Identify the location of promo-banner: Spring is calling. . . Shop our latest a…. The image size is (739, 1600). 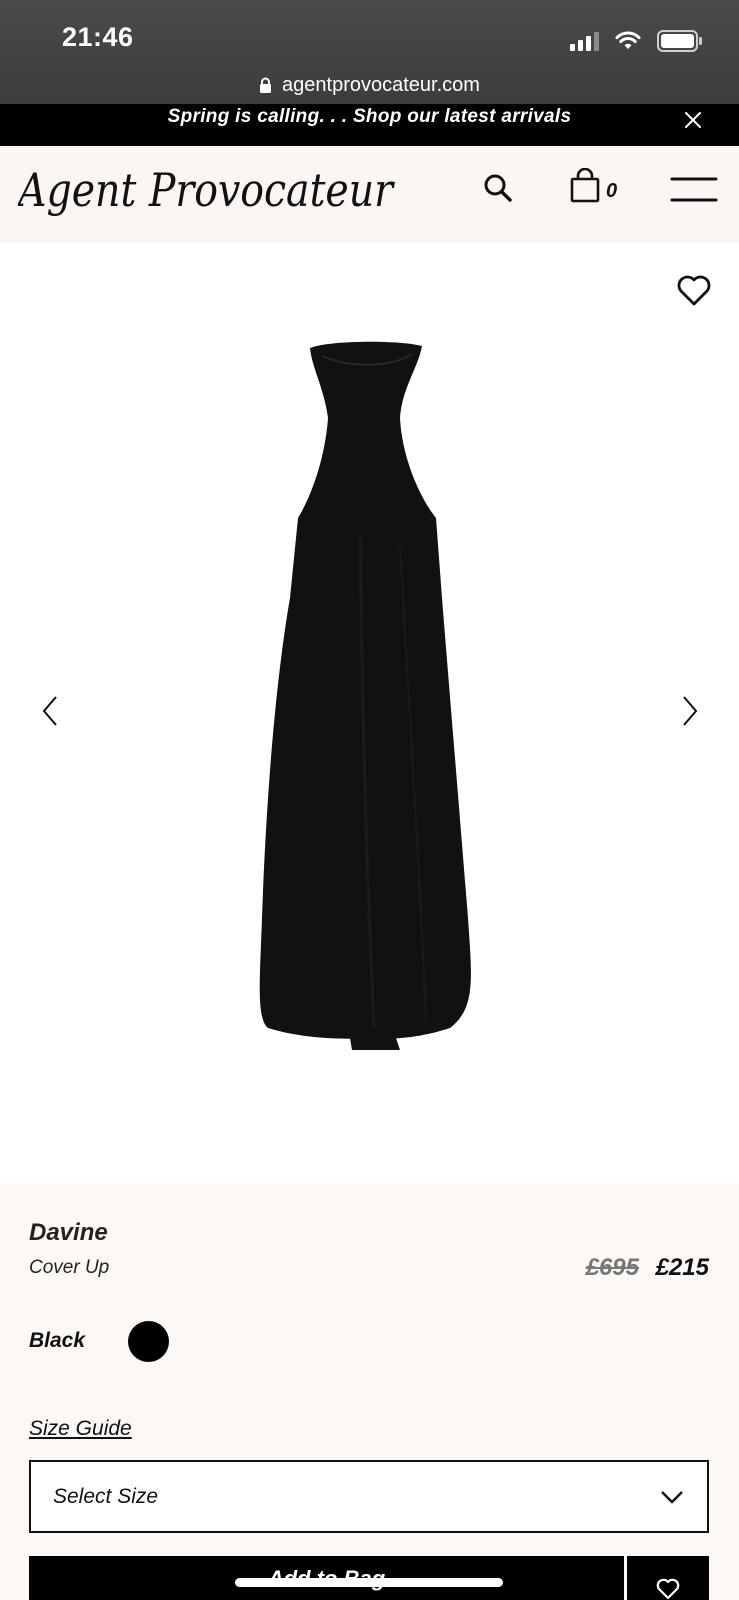
(369, 125).